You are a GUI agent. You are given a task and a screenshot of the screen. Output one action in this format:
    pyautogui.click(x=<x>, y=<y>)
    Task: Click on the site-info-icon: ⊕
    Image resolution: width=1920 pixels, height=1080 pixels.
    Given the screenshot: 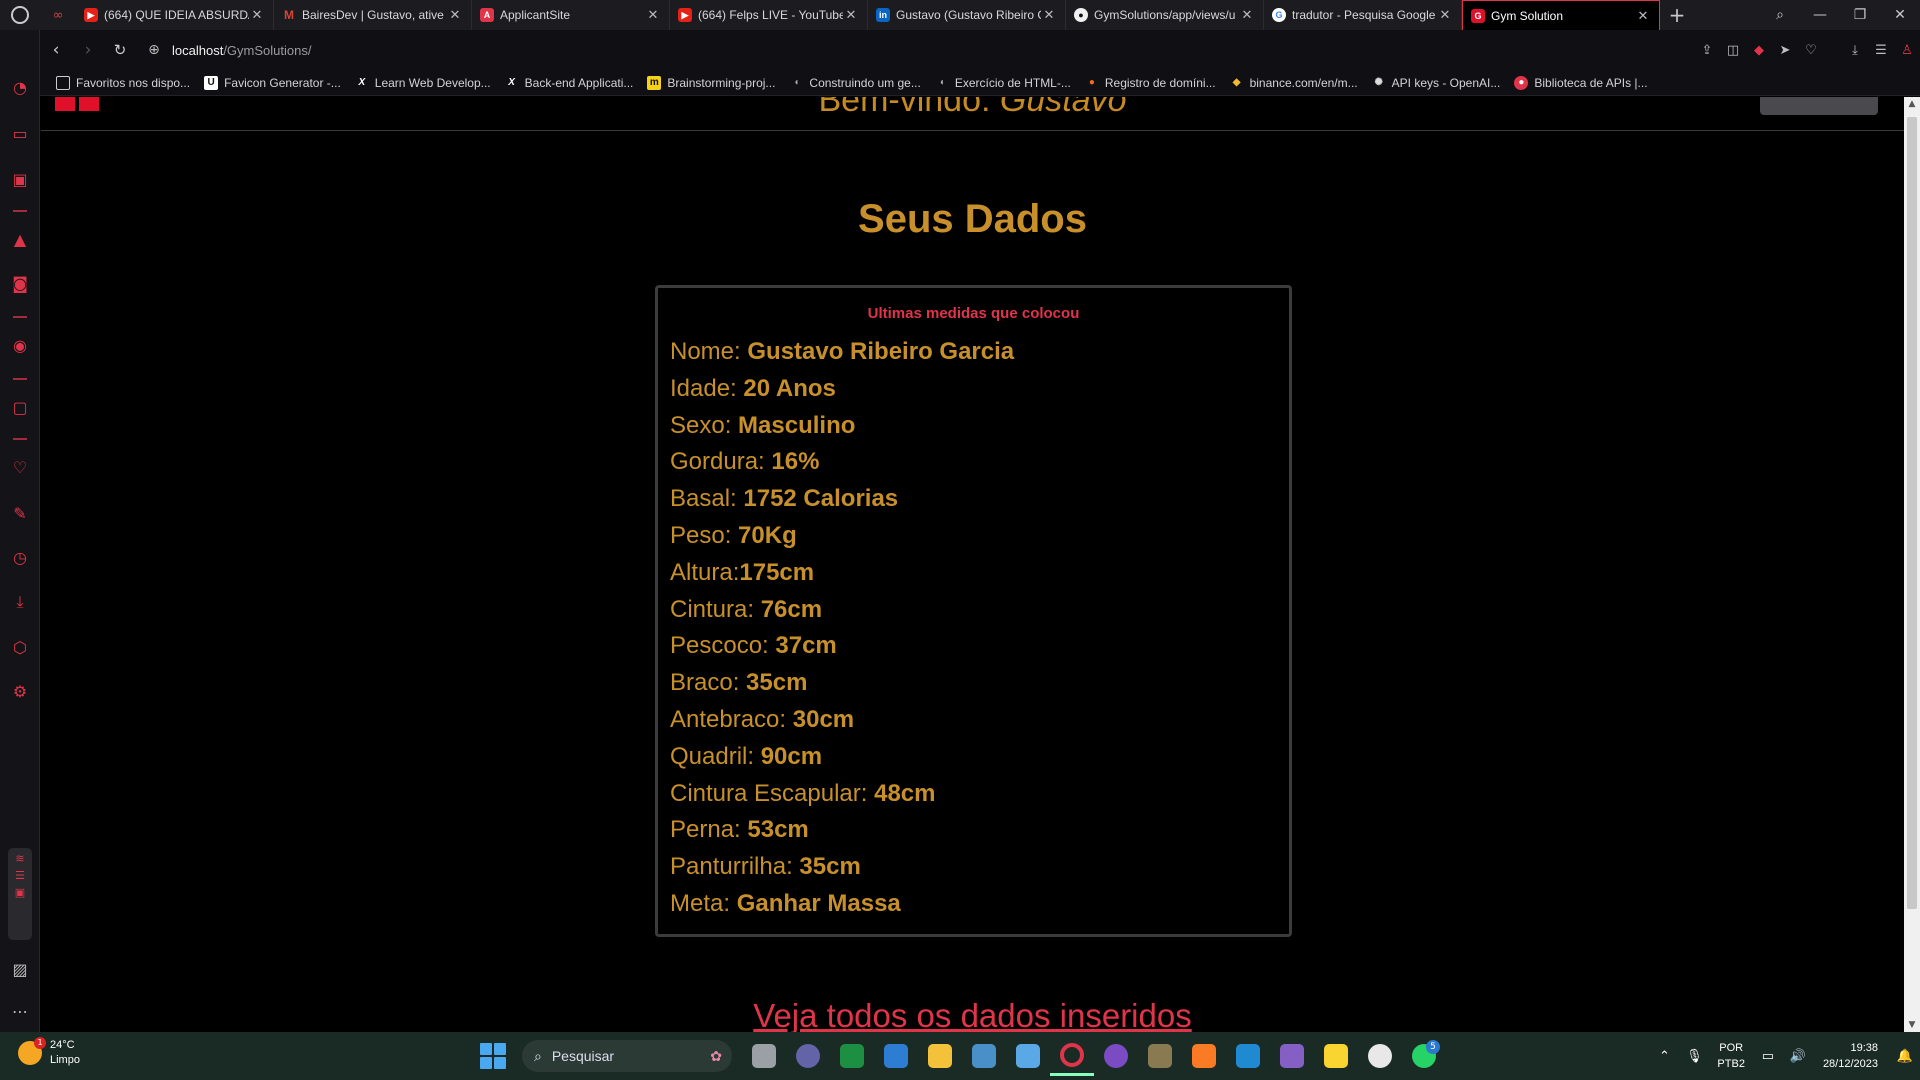 What is the action you would take?
    pyautogui.click(x=154, y=50)
    